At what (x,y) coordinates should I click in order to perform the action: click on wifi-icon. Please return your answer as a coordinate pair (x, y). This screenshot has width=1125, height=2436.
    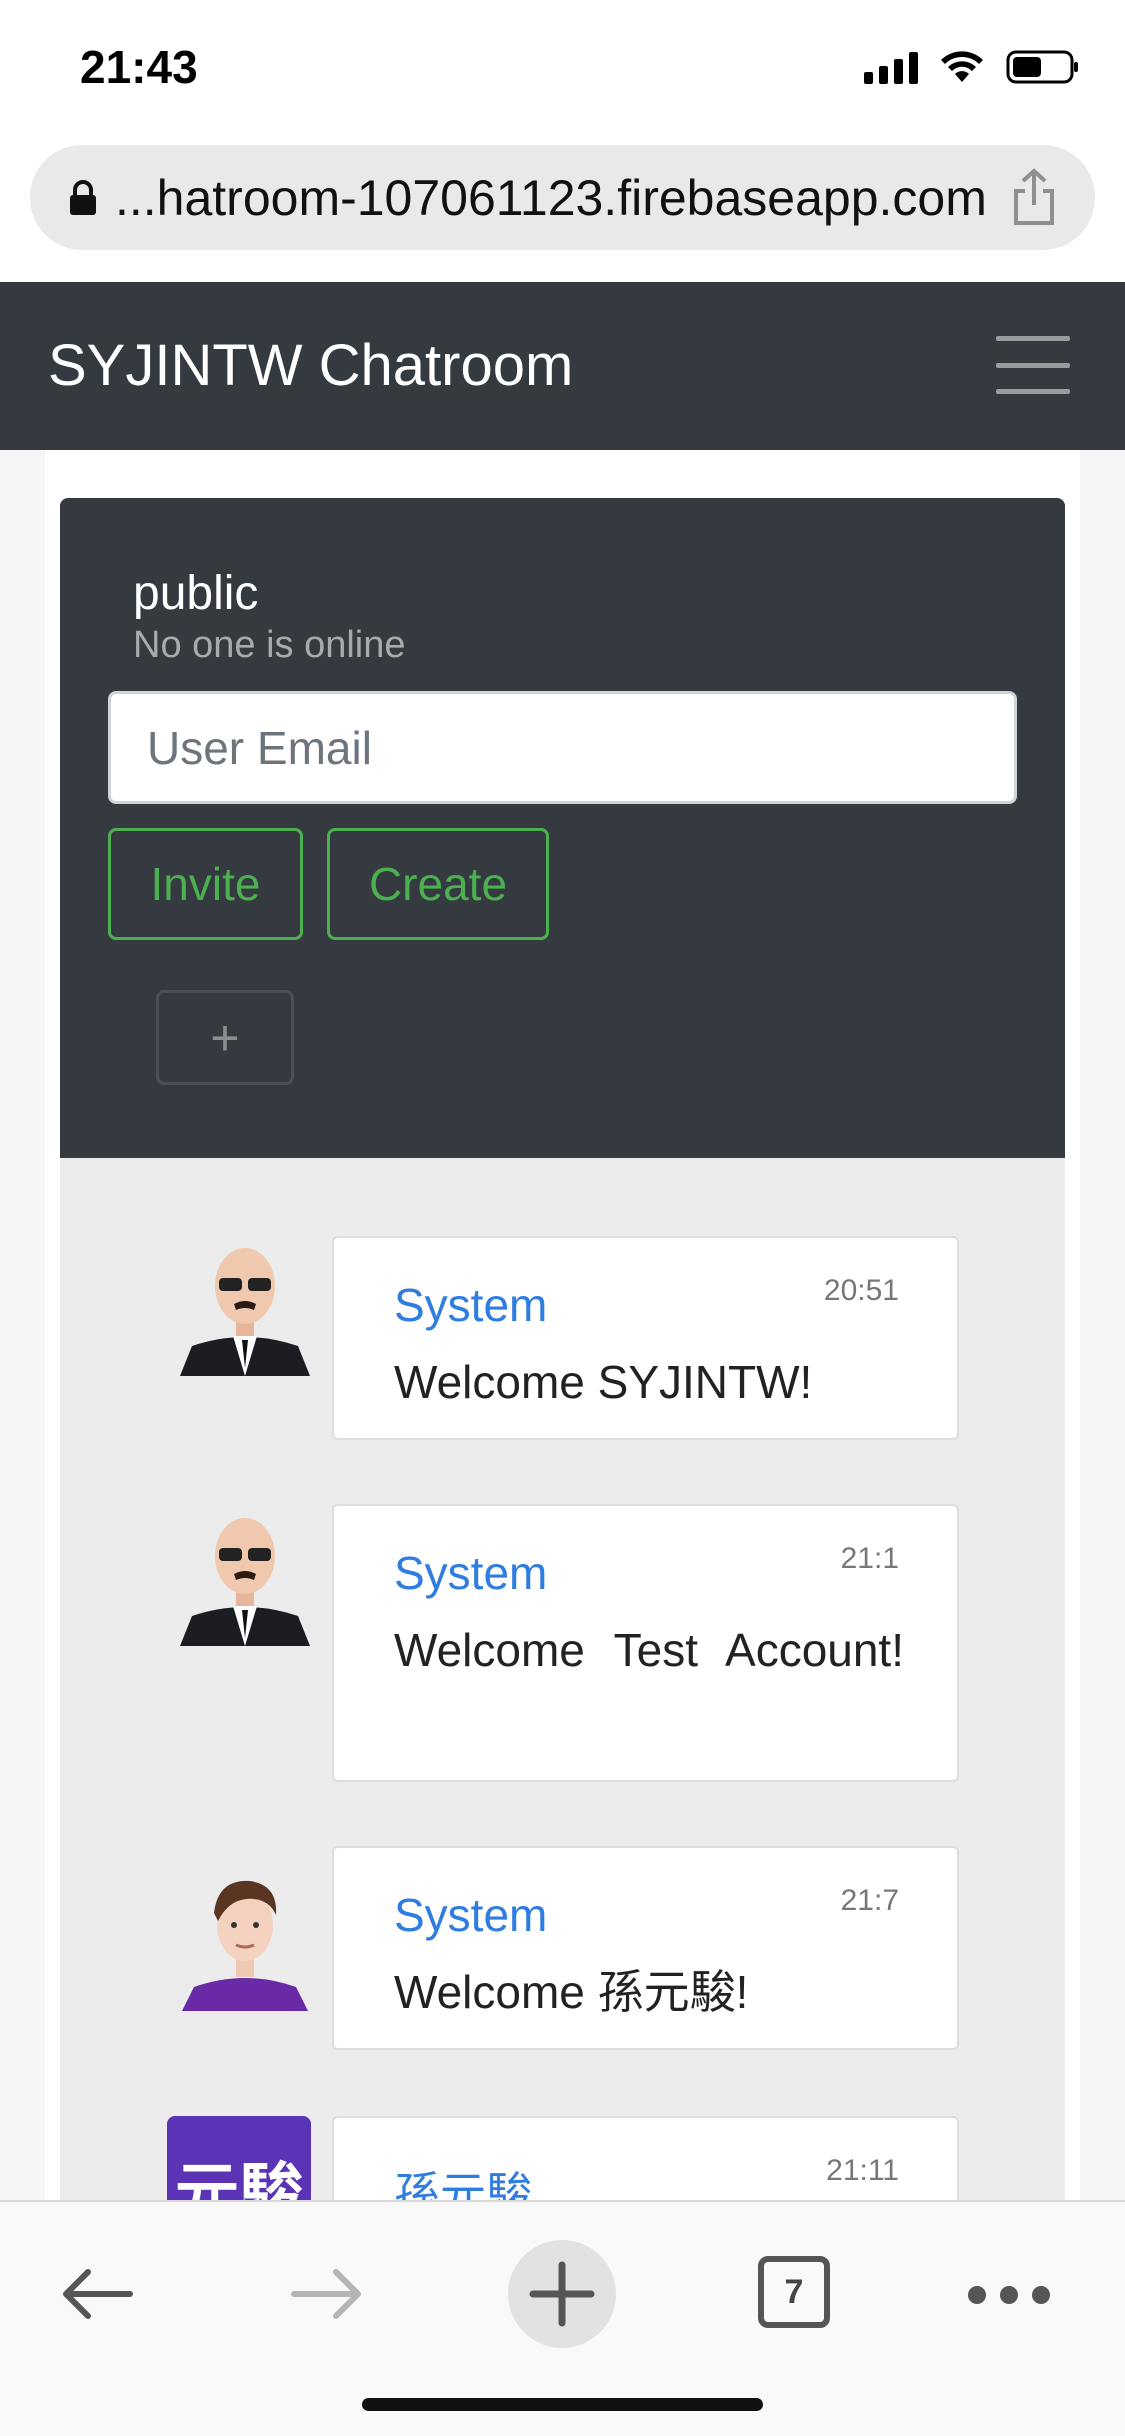
    Looking at the image, I should click on (962, 66).